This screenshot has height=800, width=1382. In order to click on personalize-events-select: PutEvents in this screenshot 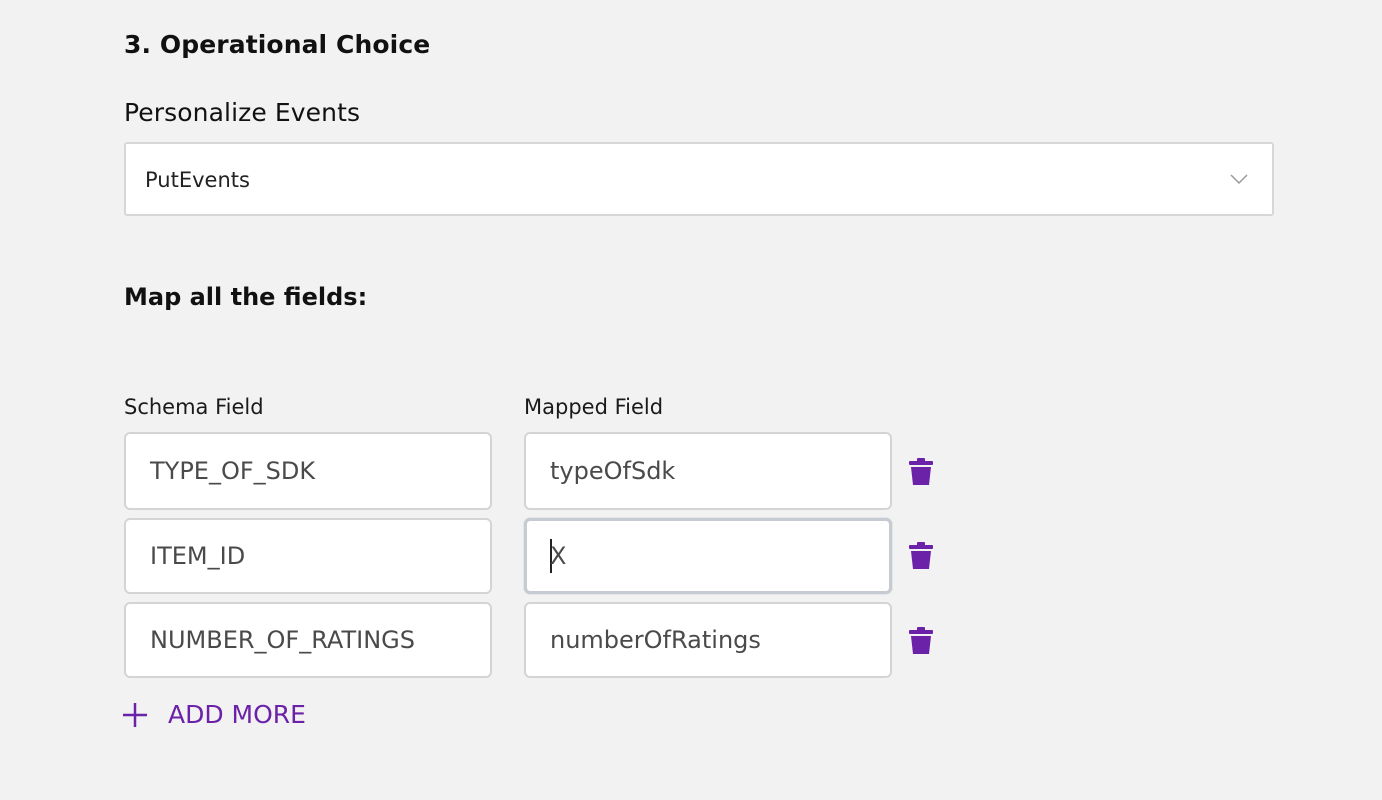, I will do `click(699, 179)`.